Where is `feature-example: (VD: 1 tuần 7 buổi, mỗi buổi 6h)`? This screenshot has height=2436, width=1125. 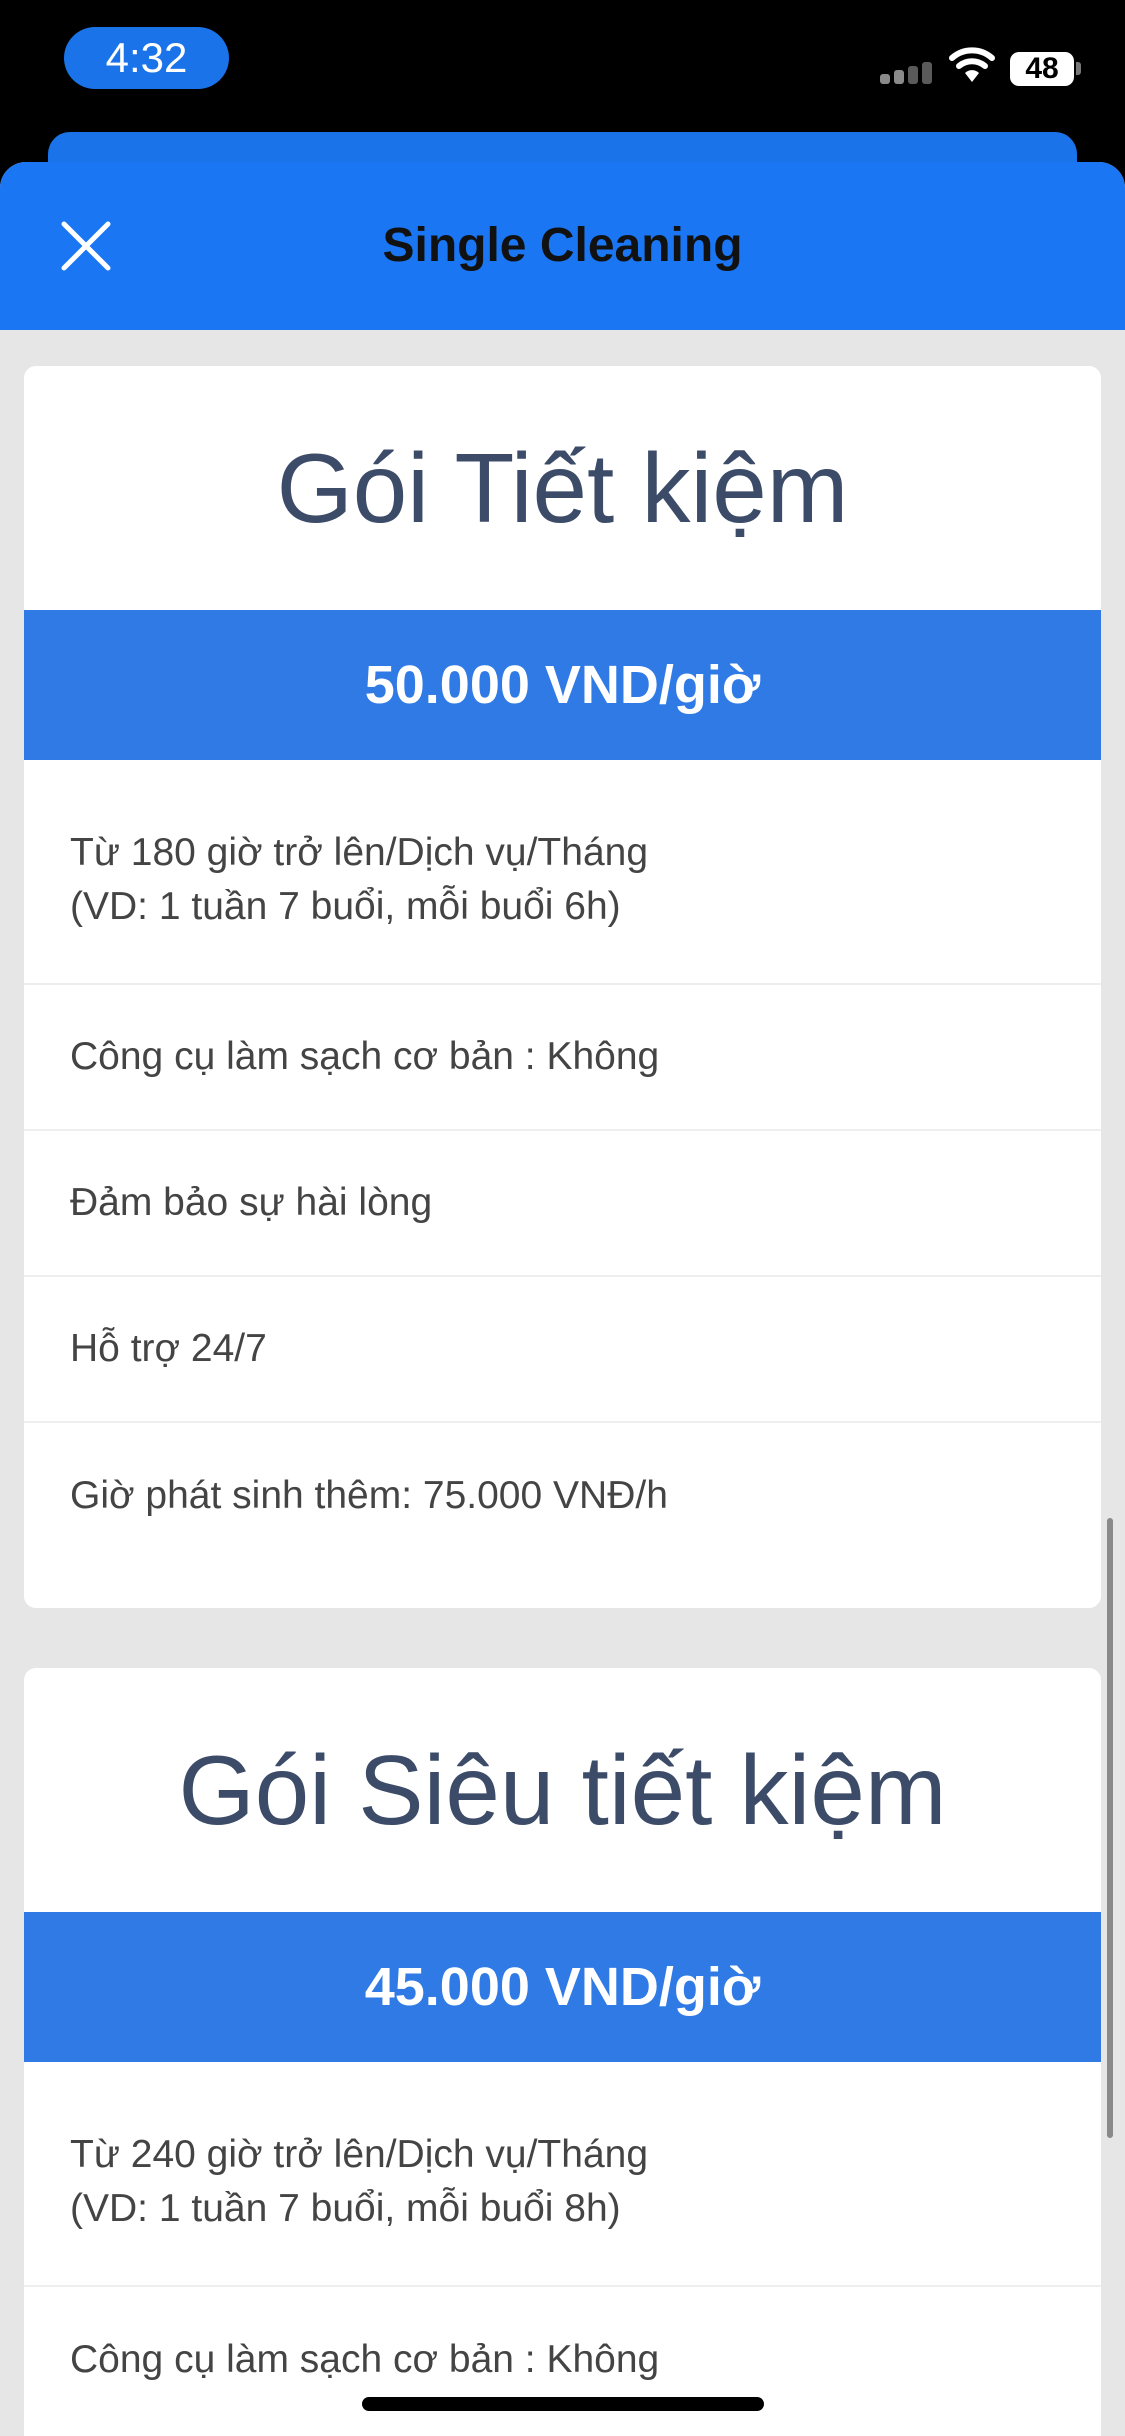
feature-example: (VD: 1 tuần 7 buổi, mỗi buổi 6h) is located at coordinates (345, 906).